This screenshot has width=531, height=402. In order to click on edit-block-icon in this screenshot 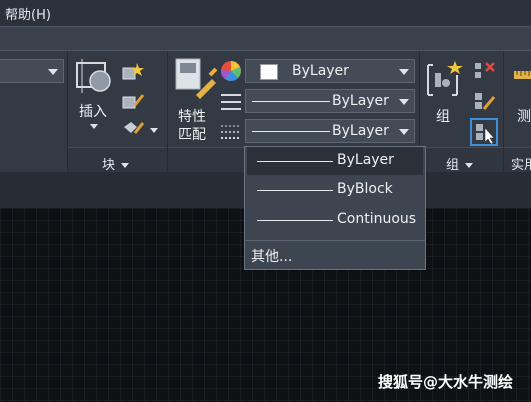, I will do `click(133, 102)`.